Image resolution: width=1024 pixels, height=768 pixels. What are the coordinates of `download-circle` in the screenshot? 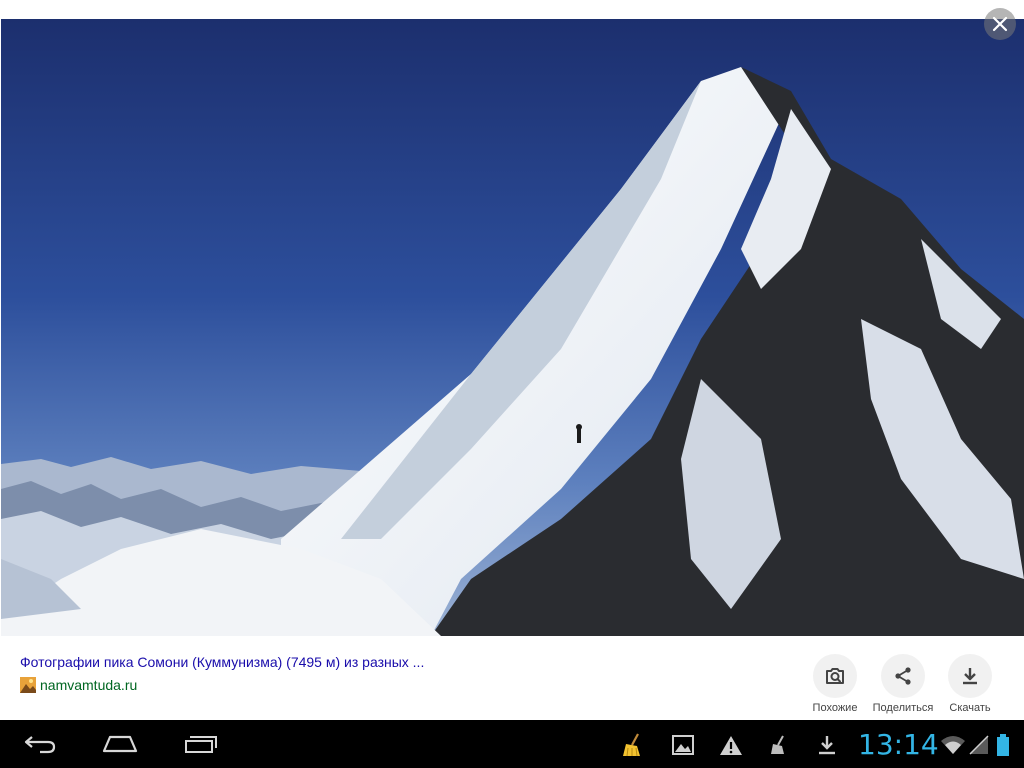 It's located at (970, 676).